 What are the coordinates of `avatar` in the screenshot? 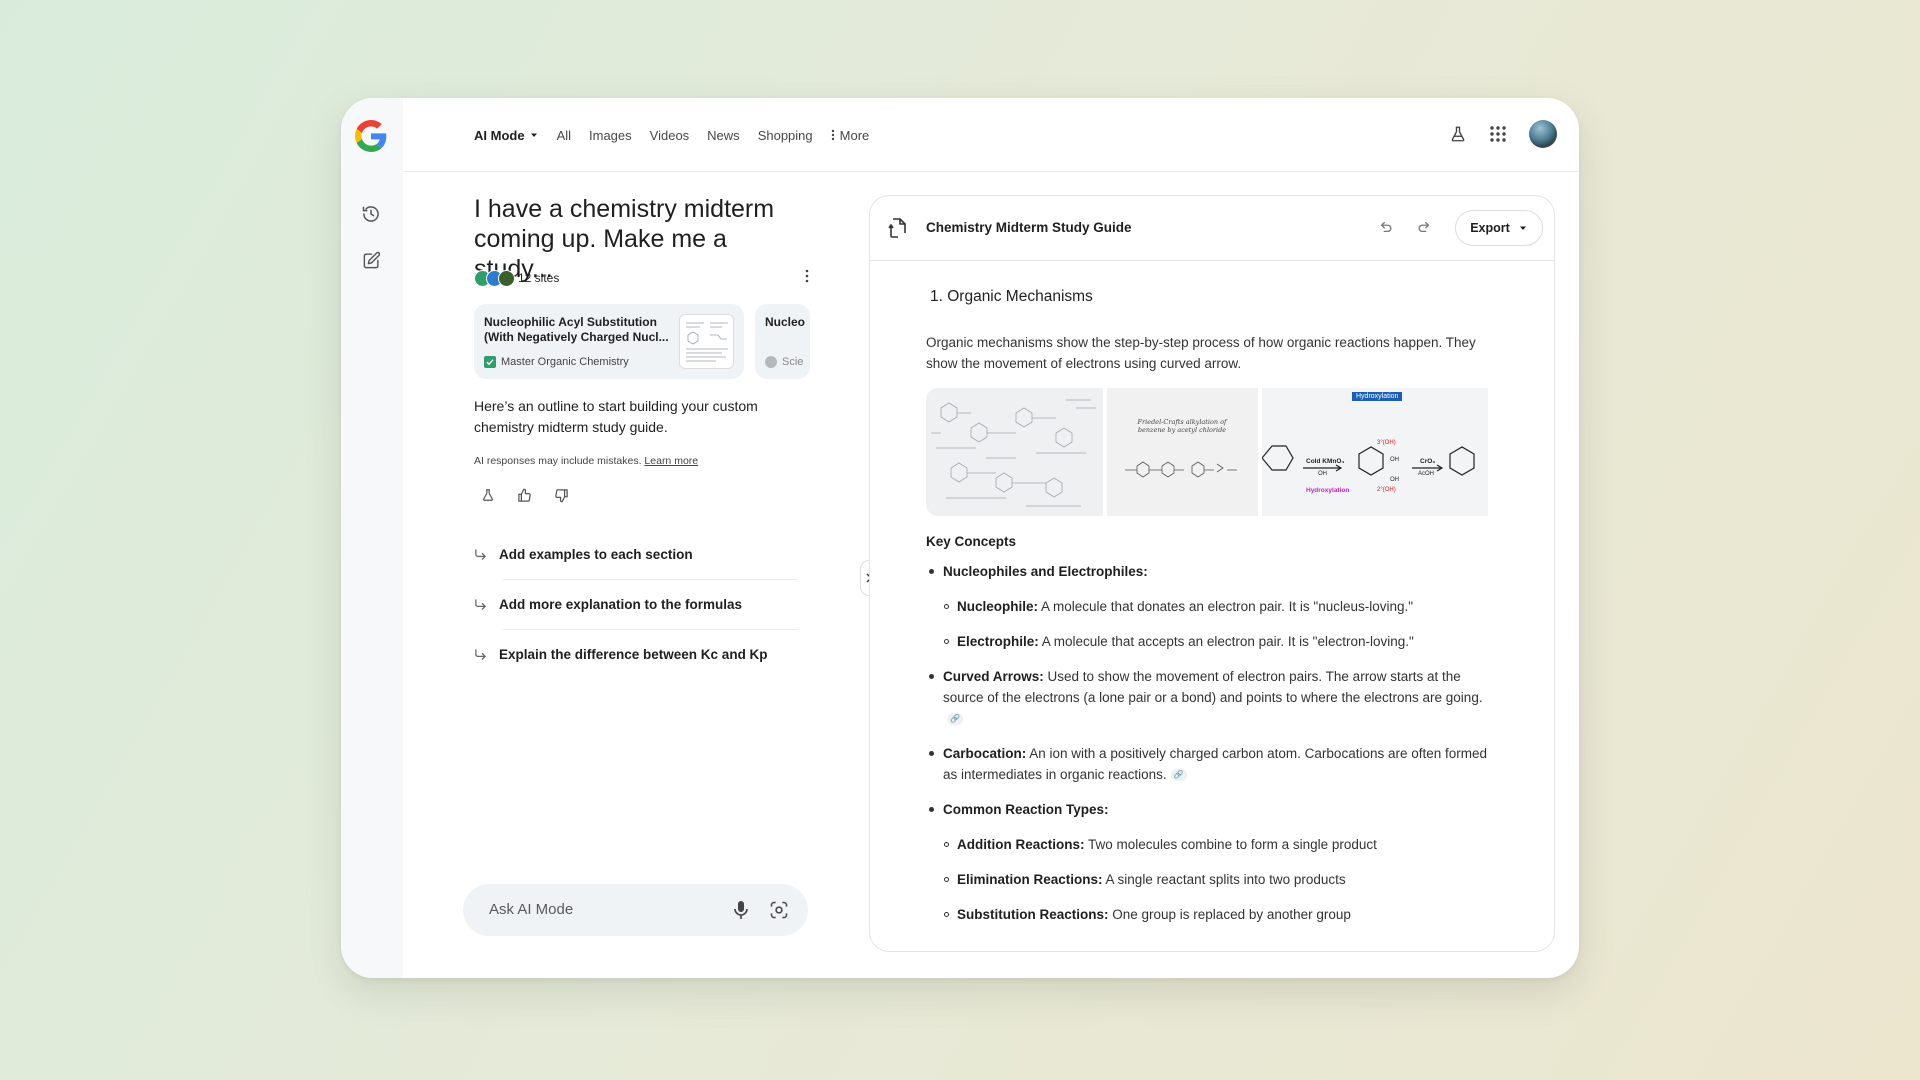 It's located at (1543, 134).